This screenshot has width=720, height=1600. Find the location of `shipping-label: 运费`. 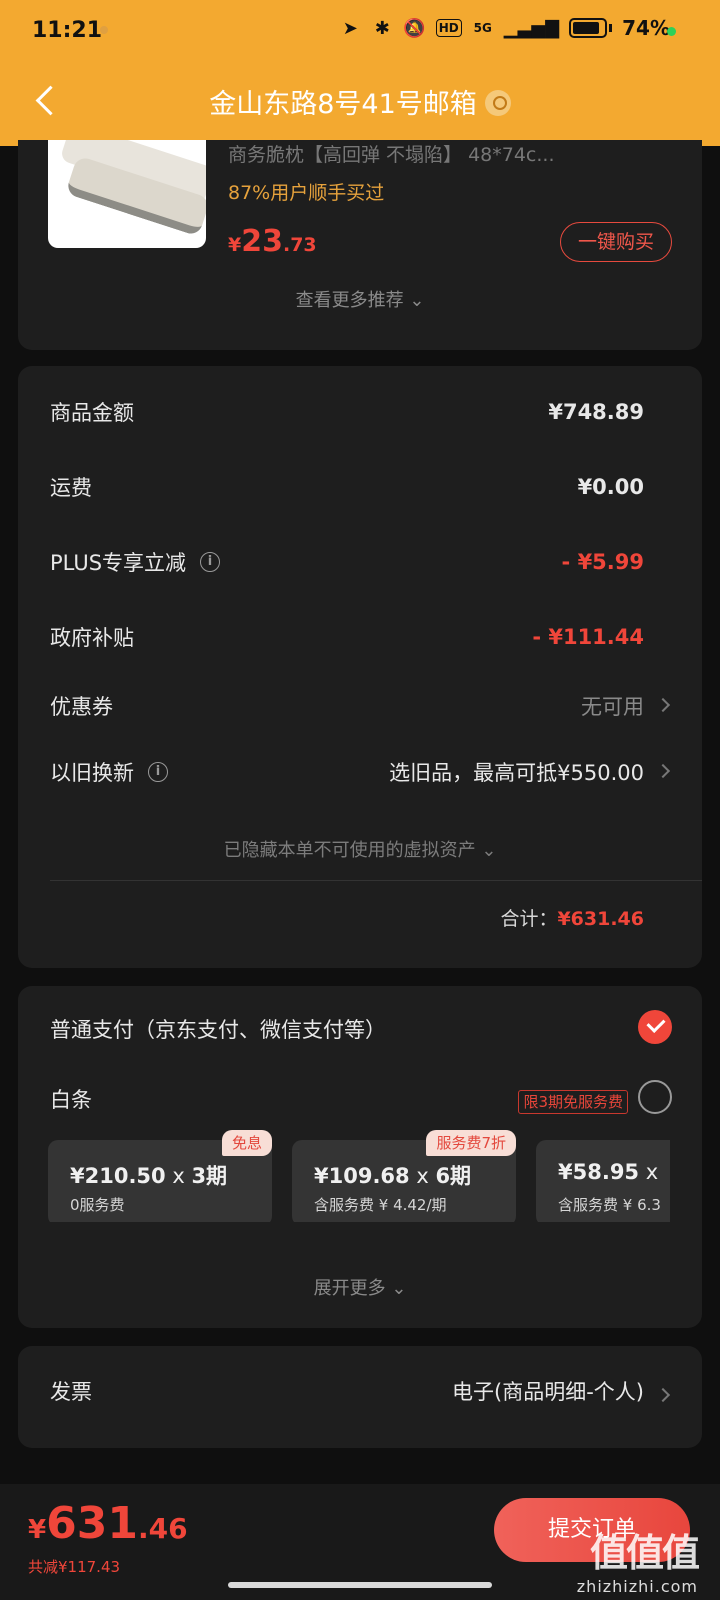

shipping-label: 运费 is located at coordinates (71, 488).